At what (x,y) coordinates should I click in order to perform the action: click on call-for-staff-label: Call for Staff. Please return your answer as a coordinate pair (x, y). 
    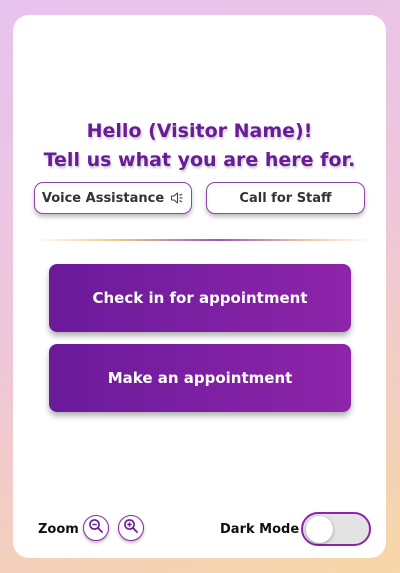
    Looking at the image, I should click on (285, 198).